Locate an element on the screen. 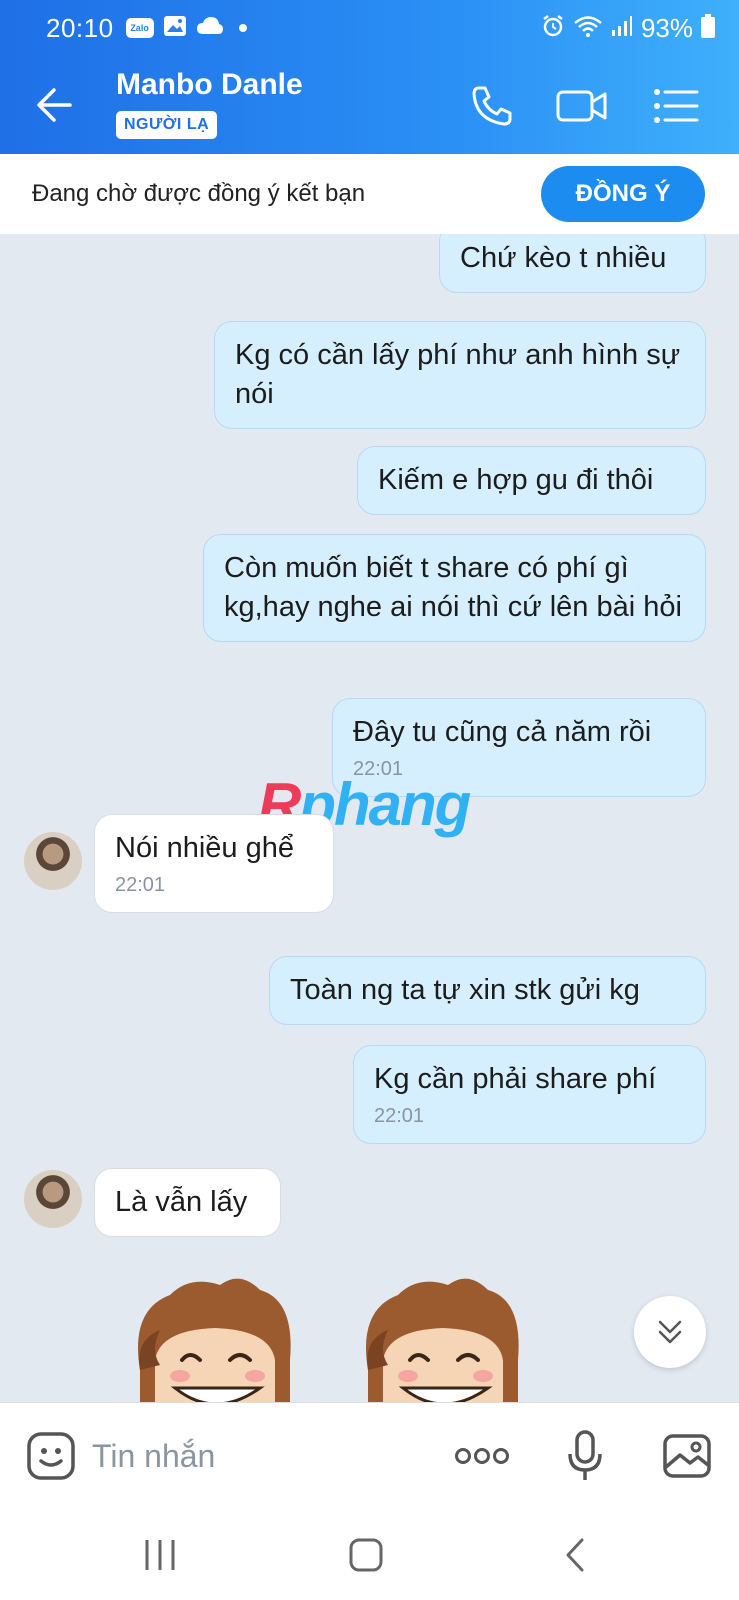 The height and width of the screenshot is (1600, 739). scroll-to-bottom-button is located at coordinates (670, 1332).